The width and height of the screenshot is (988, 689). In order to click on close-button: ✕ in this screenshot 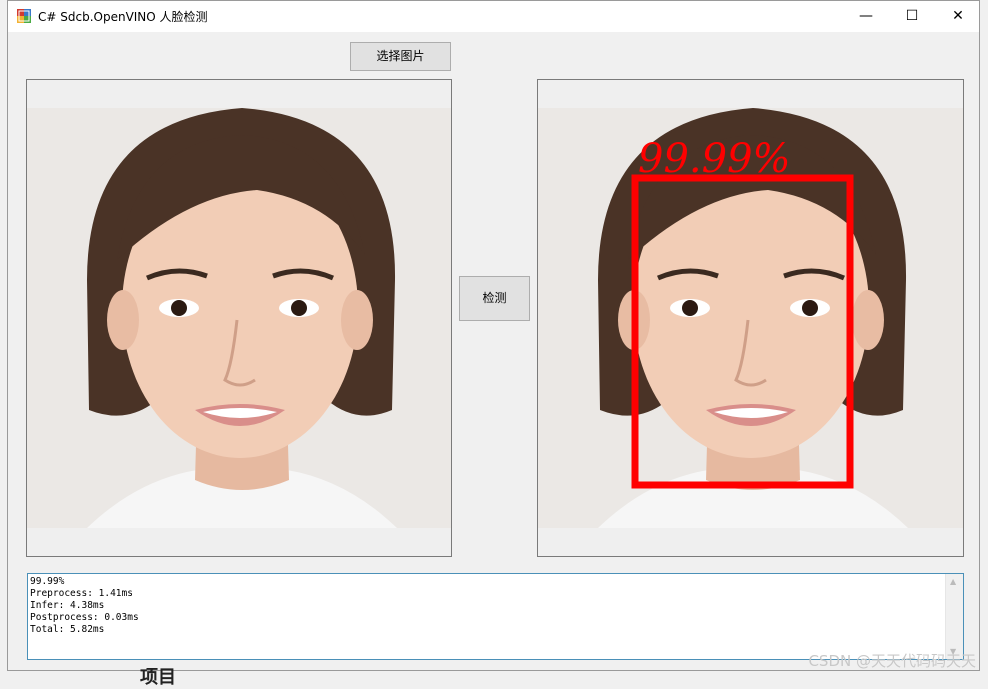, I will do `click(958, 16)`.